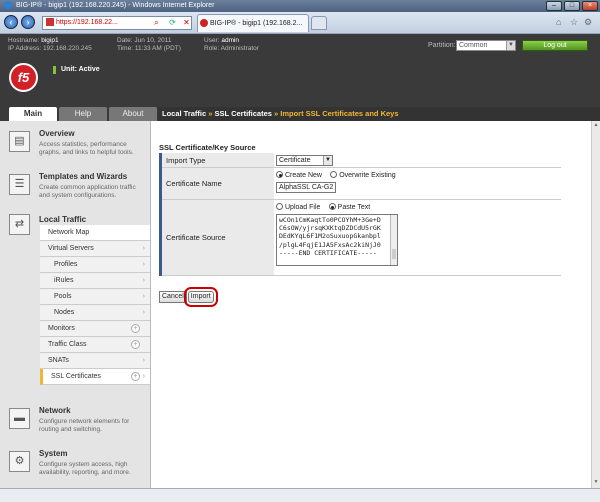 This screenshot has width=600, height=502. I want to click on page-icon, so click(50, 22).